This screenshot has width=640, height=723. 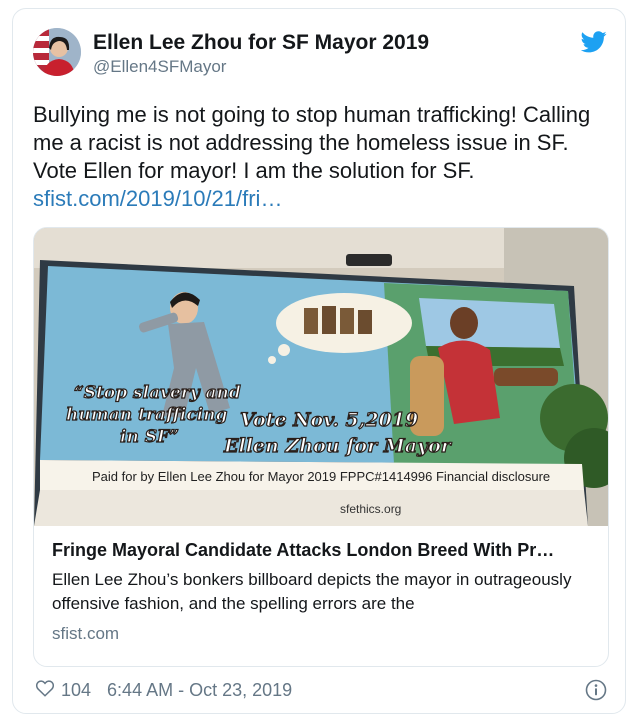 I want to click on billboard-ethics-line: sfethics.org, so click(x=370, y=509).